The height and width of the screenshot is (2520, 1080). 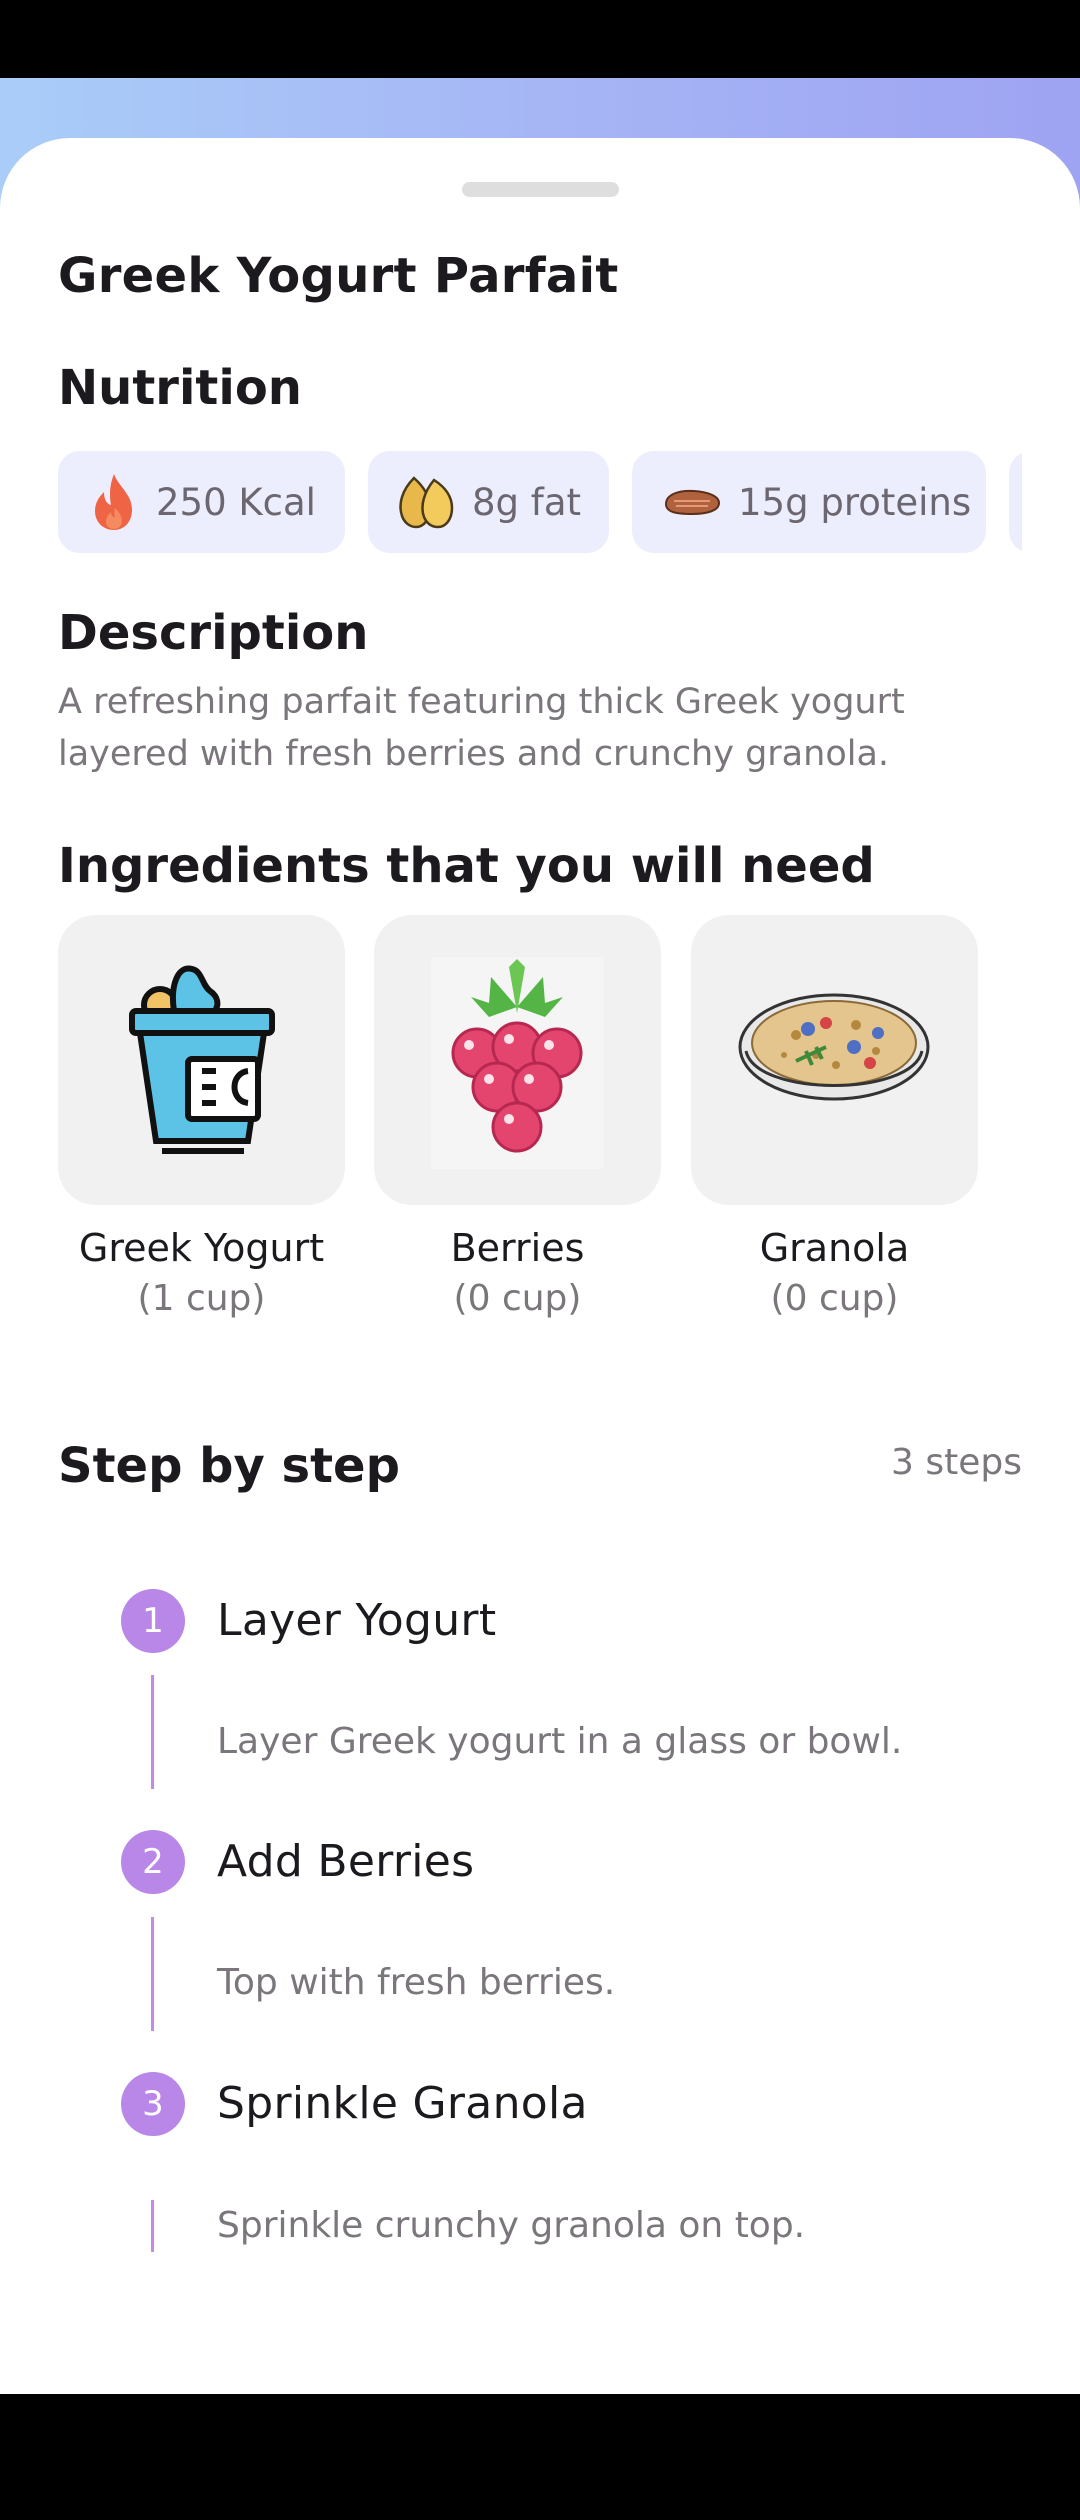 What do you see at coordinates (153, 2104) in the screenshot?
I see `step-number-badge: 3` at bounding box center [153, 2104].